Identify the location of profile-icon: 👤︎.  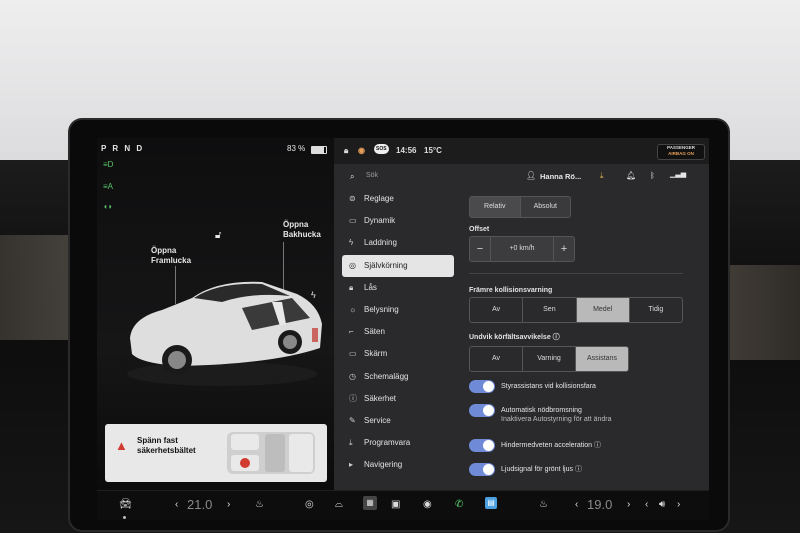
(531, 175).